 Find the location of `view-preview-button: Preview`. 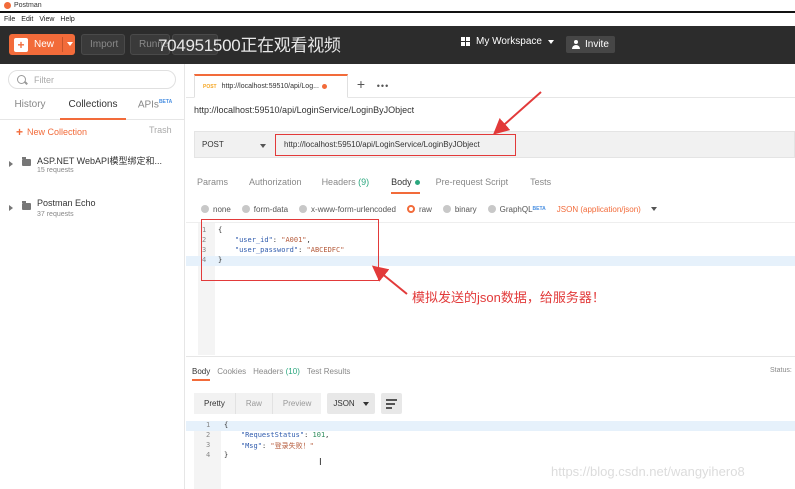

view-preview-button: Preview is located at coordinates (297, 403).